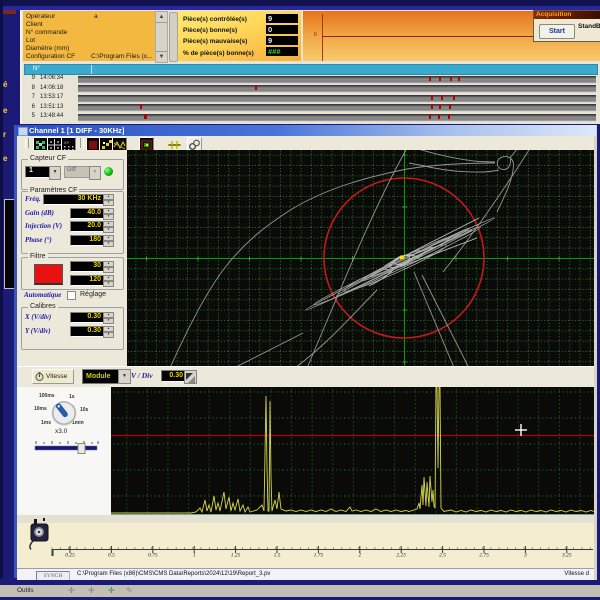 This screenshot has height=600, width=600. I want to click on svg-text: 1.75, so click(319, 556).